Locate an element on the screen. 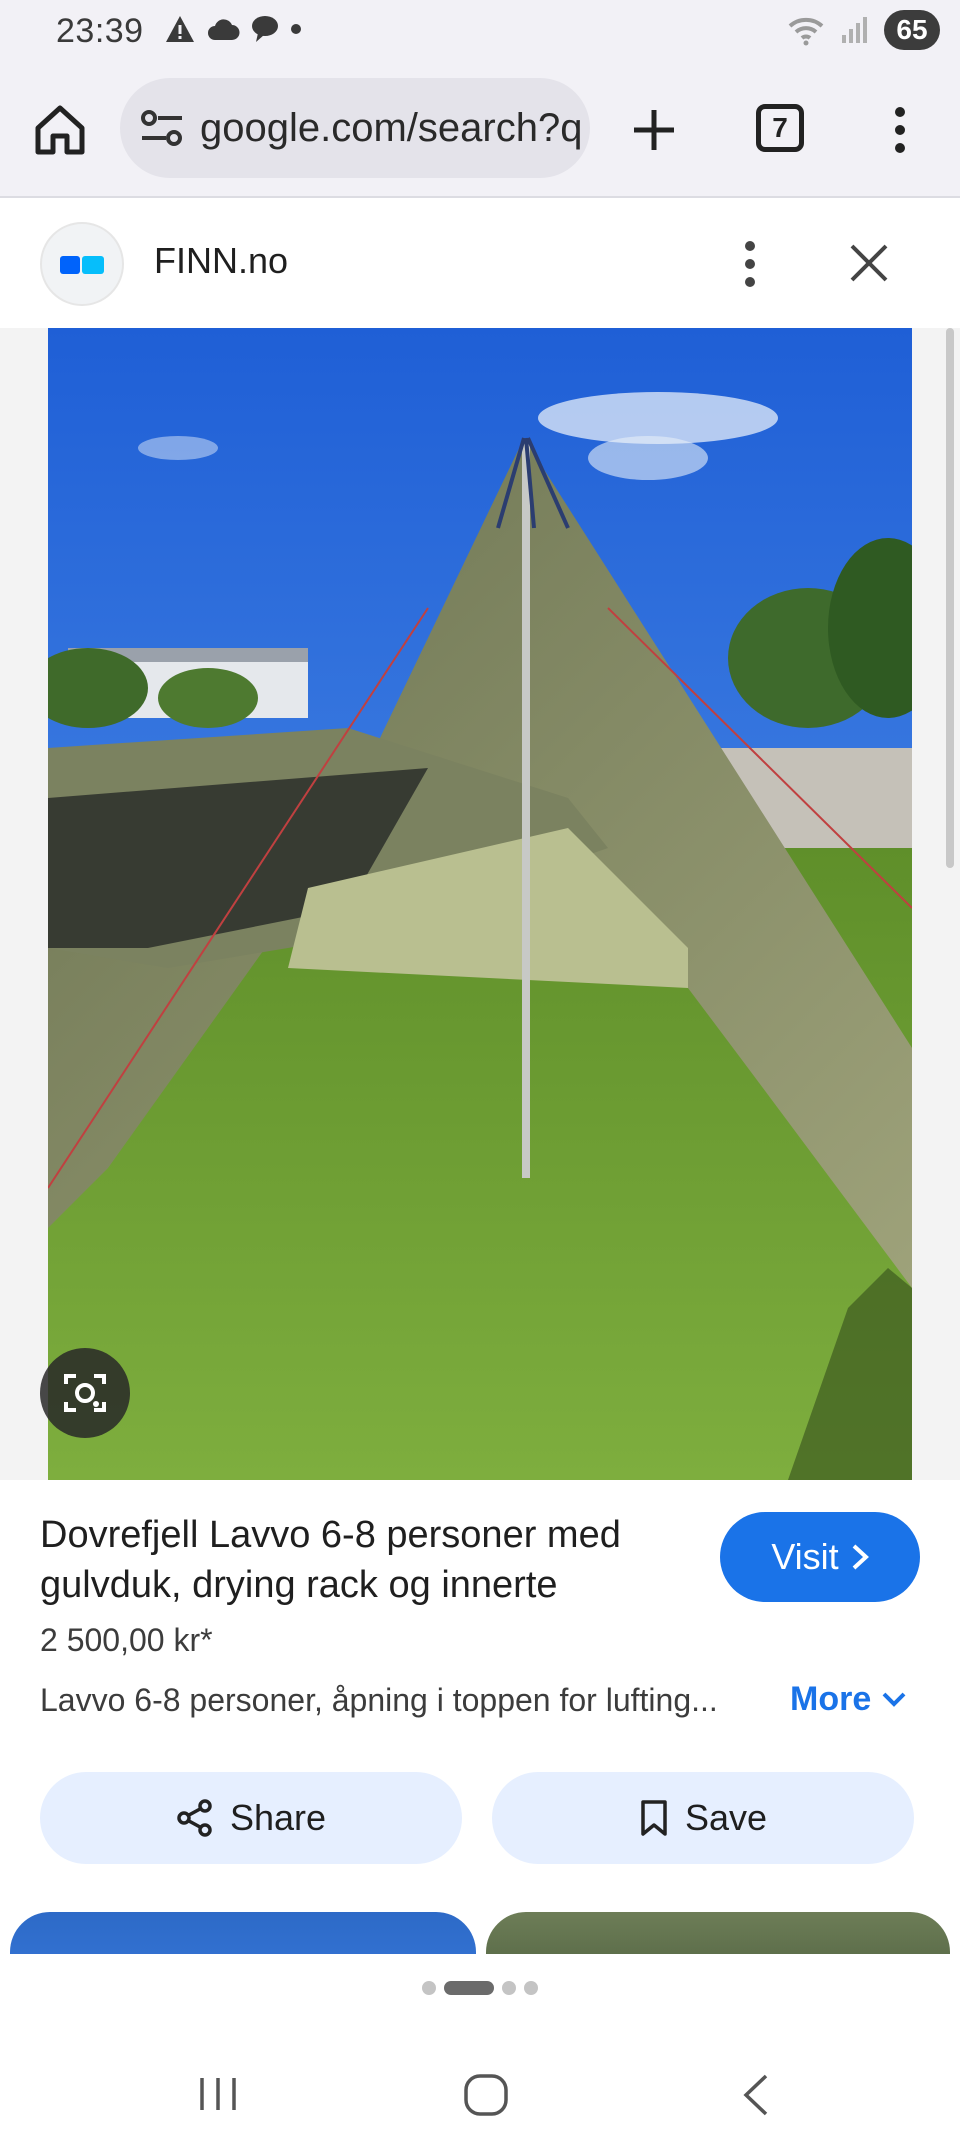 This screenshot has height=2140, width=960. home-icon is located at coordinates (60, 130).